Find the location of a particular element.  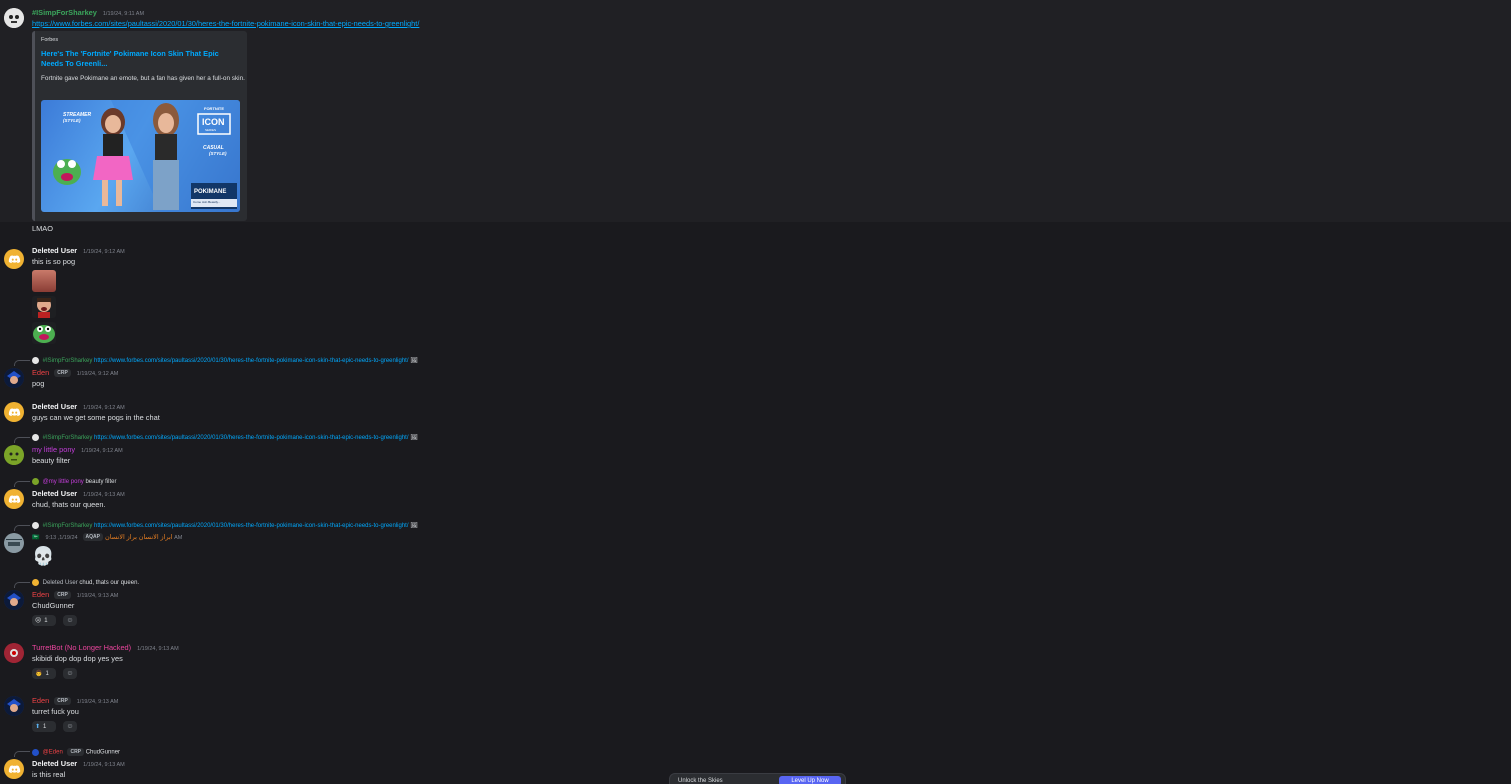

reply-reference: @Eden CRP ChudGunner is located at coordinates (76, 752).